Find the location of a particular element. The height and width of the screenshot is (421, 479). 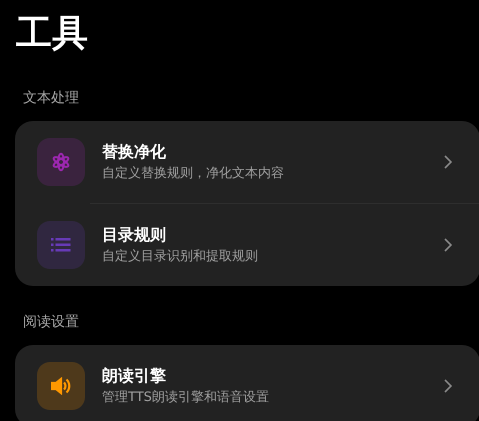

section-label: 阅读设置 is located at coordinates (51, 322).